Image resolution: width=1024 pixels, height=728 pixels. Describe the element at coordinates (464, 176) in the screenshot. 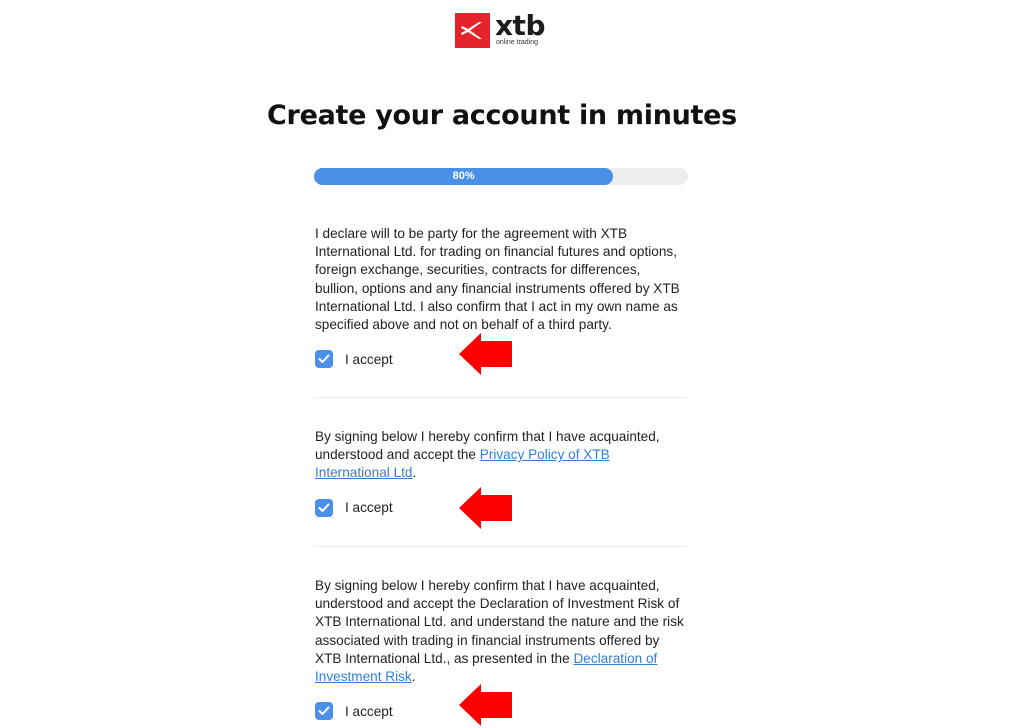

I see `progress-fill: 80%` at that location.